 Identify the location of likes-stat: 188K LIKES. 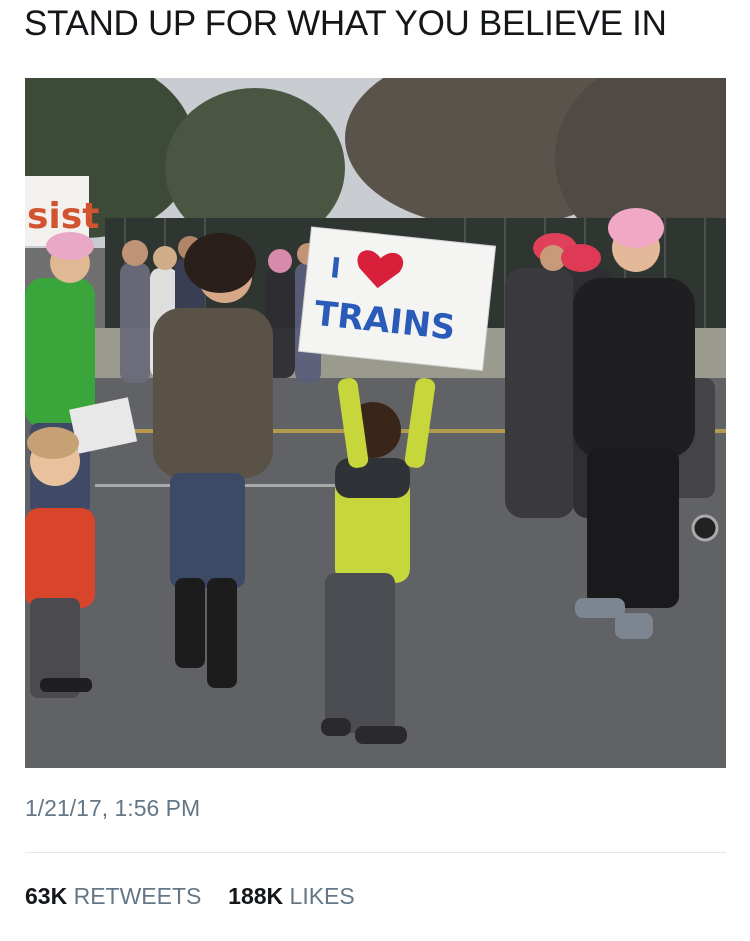
(291, 896).